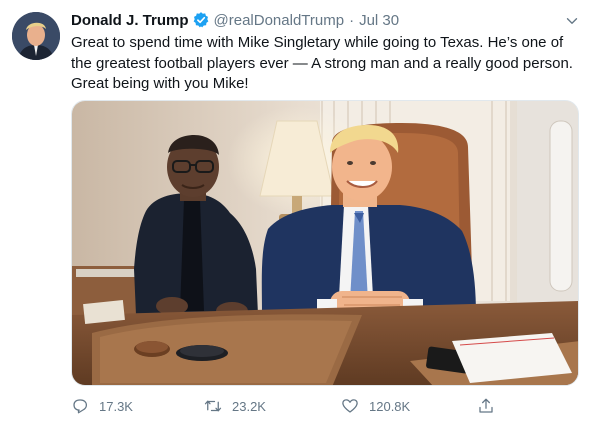 The width and height of the screenshot is (595, 424). Describe the element at coordinates (390, 406) in the screenshot. I see `like-count: 120.8K` at that location.